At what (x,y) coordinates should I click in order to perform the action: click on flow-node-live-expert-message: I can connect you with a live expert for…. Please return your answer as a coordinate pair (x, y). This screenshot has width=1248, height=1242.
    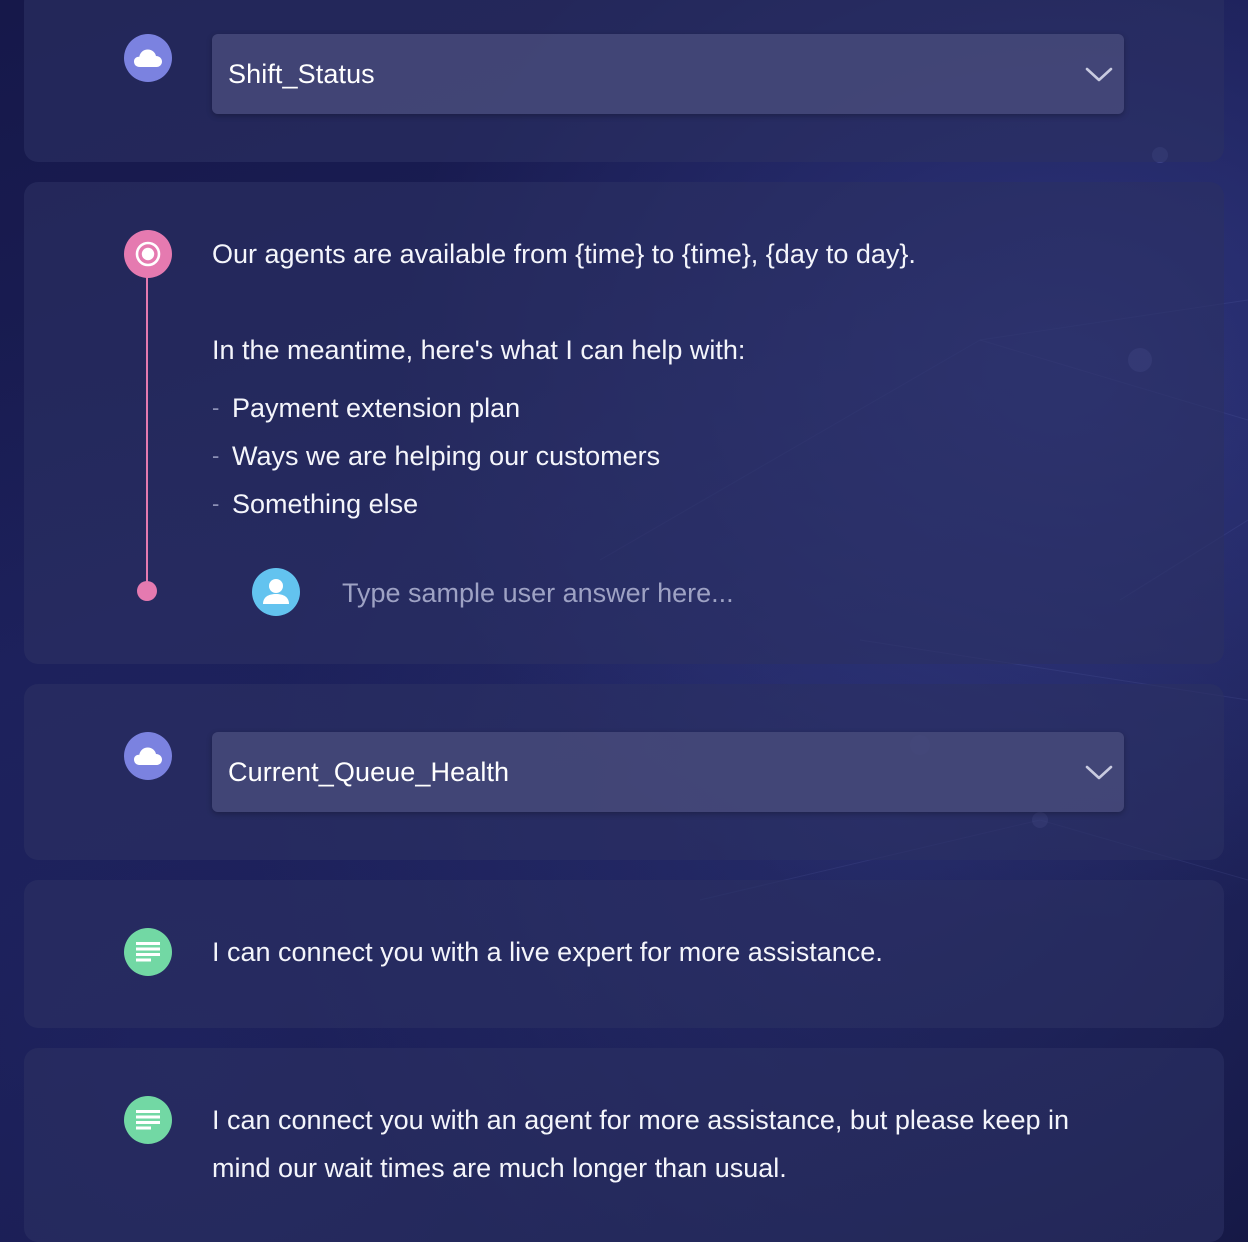
    Looking at the image, I should click on (624, 954).